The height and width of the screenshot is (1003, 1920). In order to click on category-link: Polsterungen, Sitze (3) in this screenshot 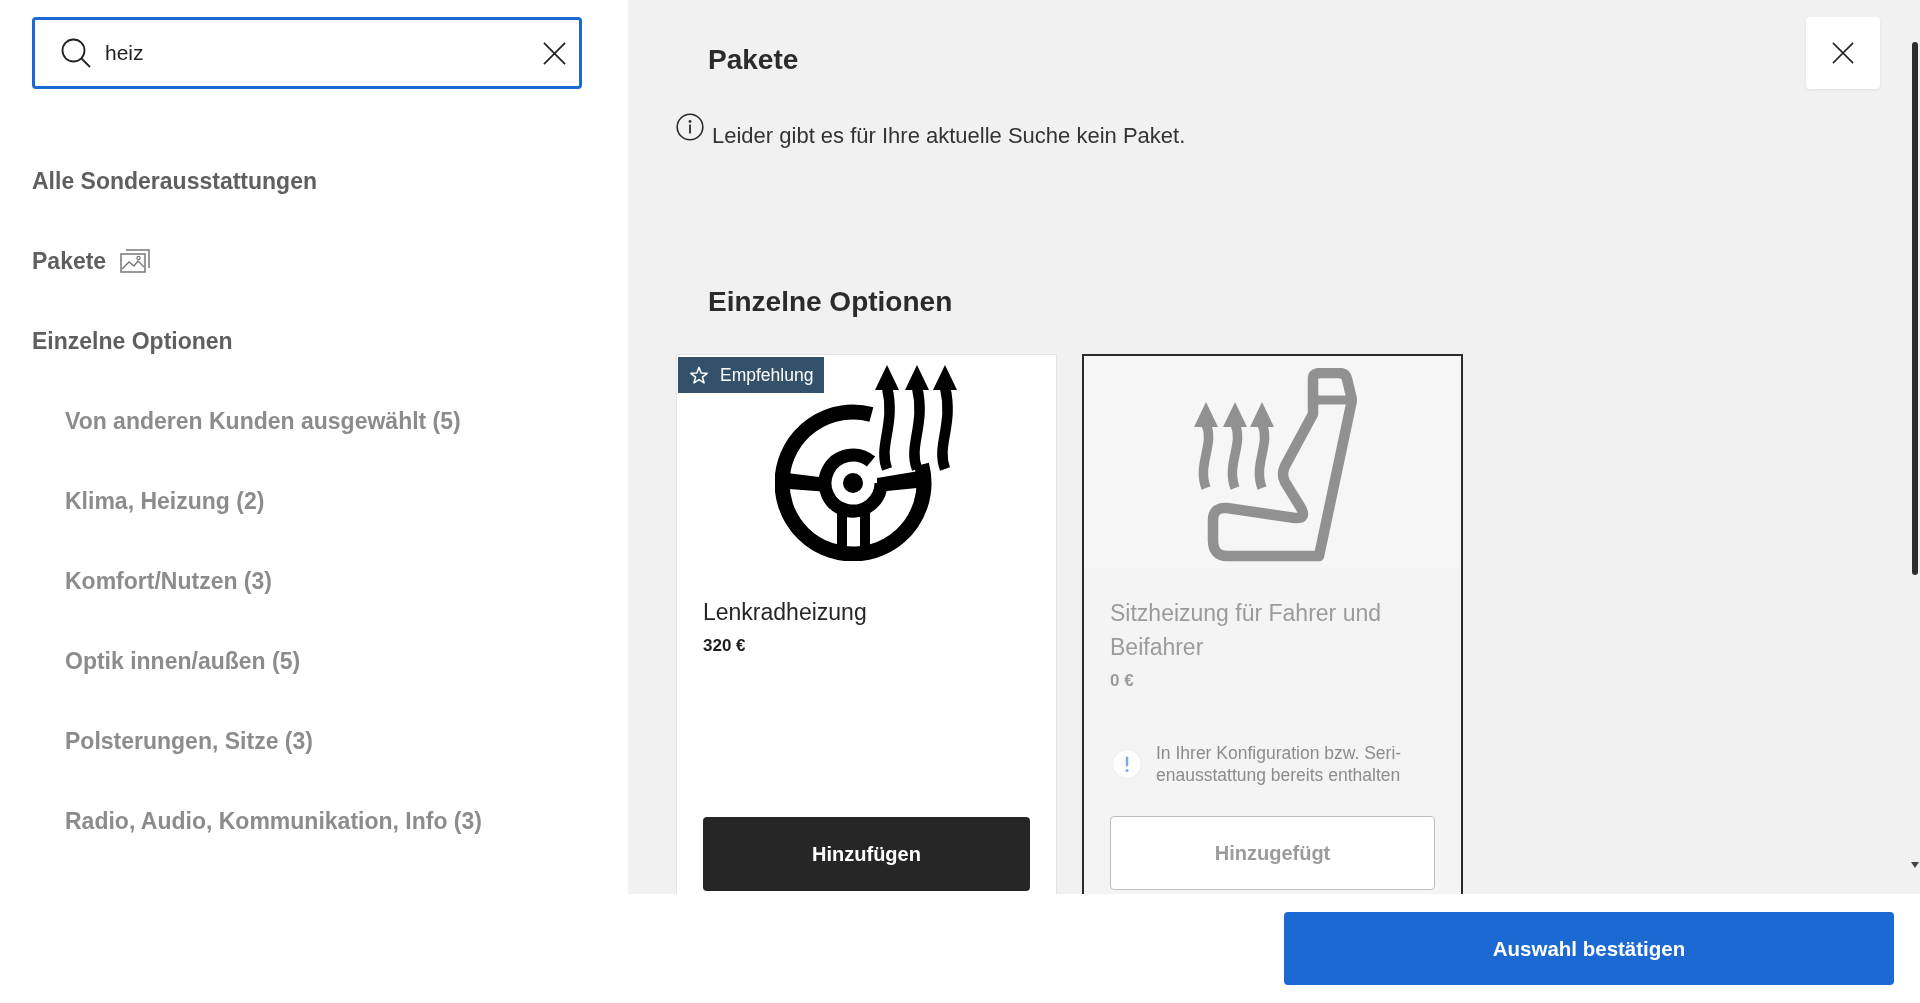, I will do `click(189, 741)`.